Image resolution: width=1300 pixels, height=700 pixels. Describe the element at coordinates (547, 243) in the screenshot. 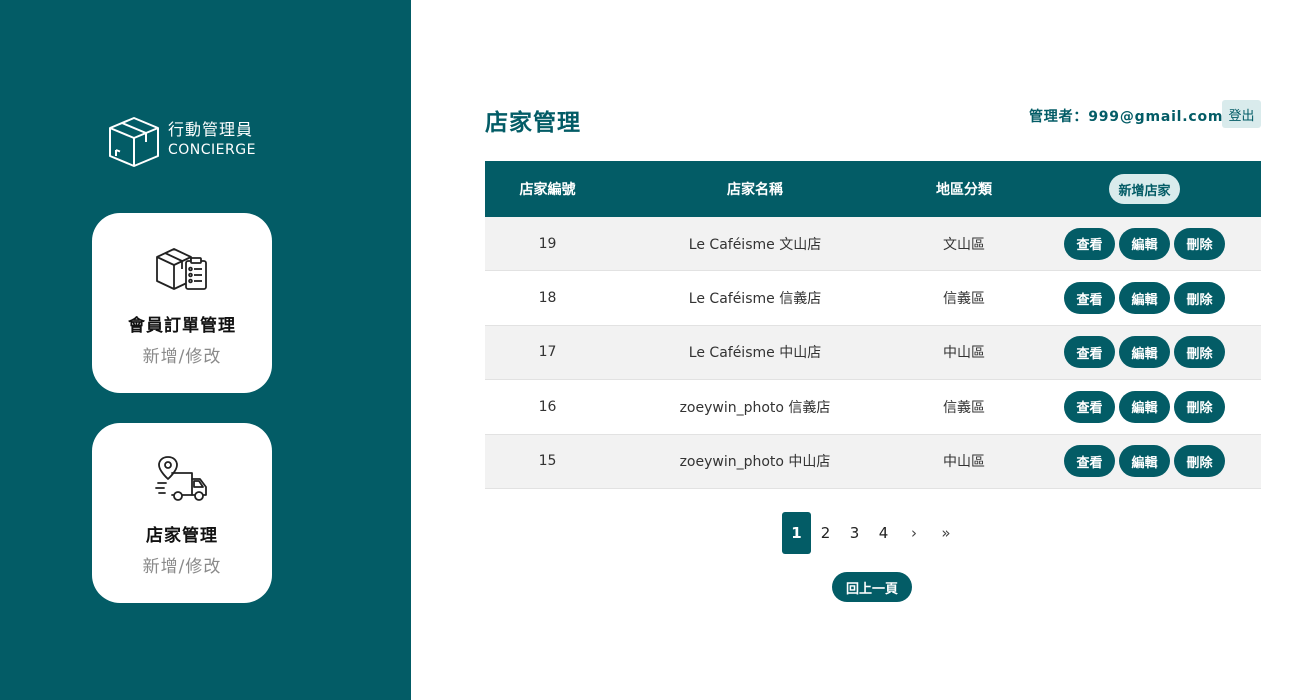

I see `store-id: 19` at that location.